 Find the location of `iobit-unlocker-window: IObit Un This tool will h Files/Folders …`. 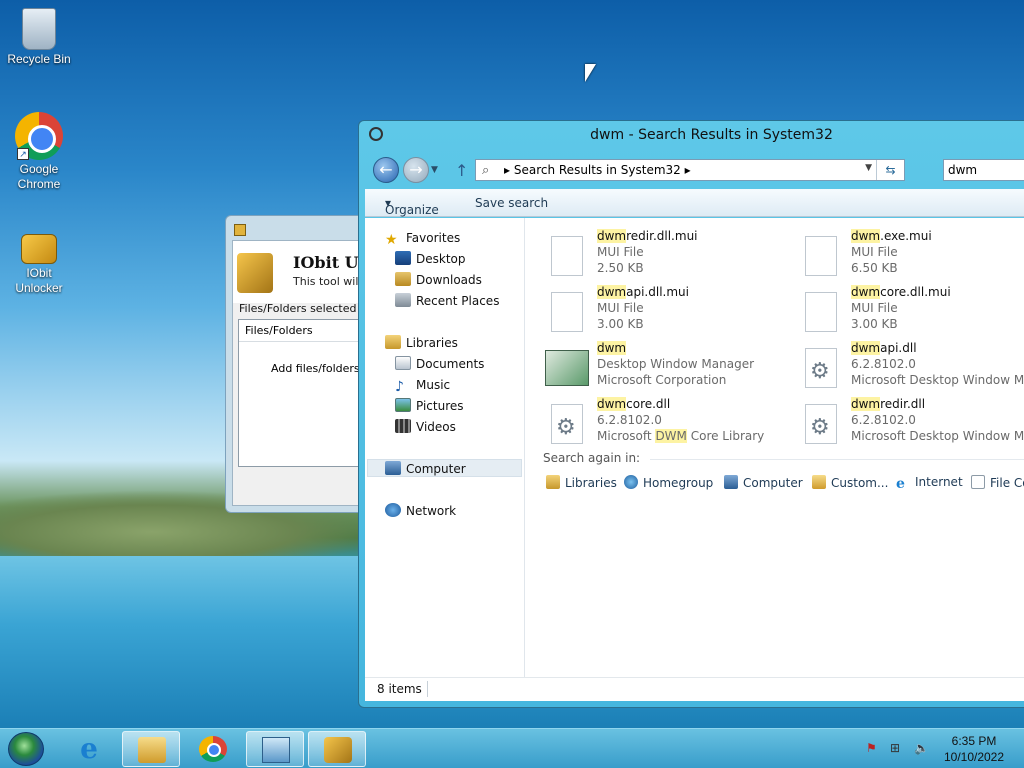

iobit-unlocker-window: IObit Un This tool will h Files/Folders … is located at coordinates (299, 364).